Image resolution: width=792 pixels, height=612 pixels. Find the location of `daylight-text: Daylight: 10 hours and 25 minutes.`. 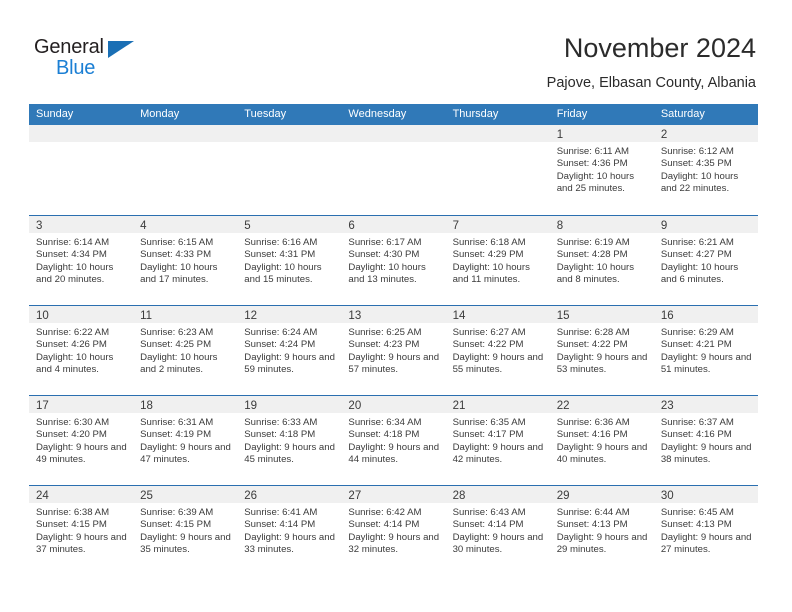

daylight-text: Daylight: 10 hours and 25 minutes. is located at coordinates (595, 182).